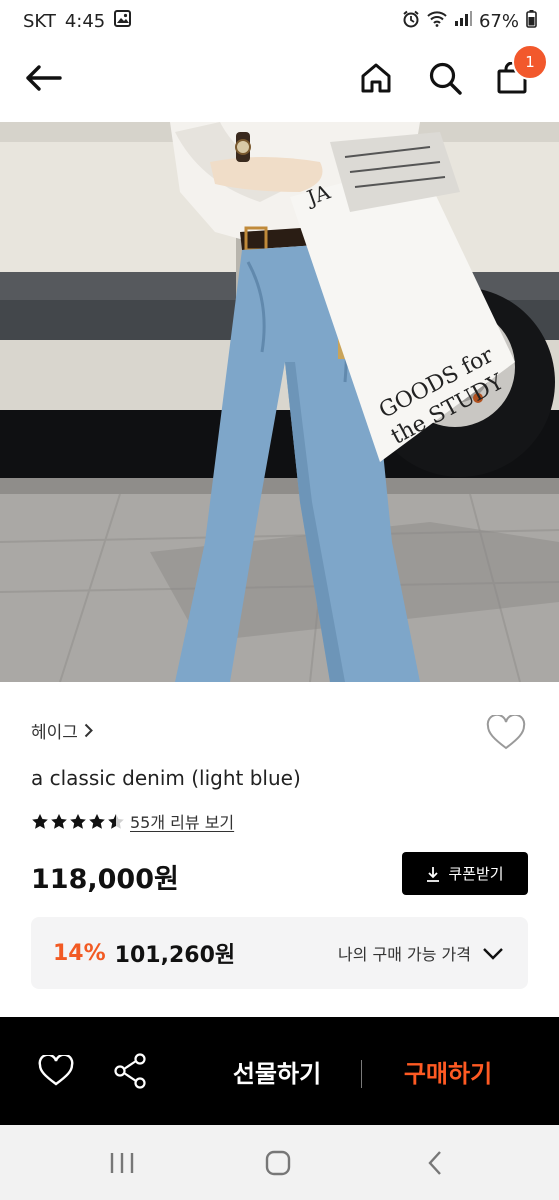 The image size is (559, 1200). What do you see at coordinates (79, 953) in the screenshot?
I see `discount-percent: 14%` at bounding box center [79, 953].